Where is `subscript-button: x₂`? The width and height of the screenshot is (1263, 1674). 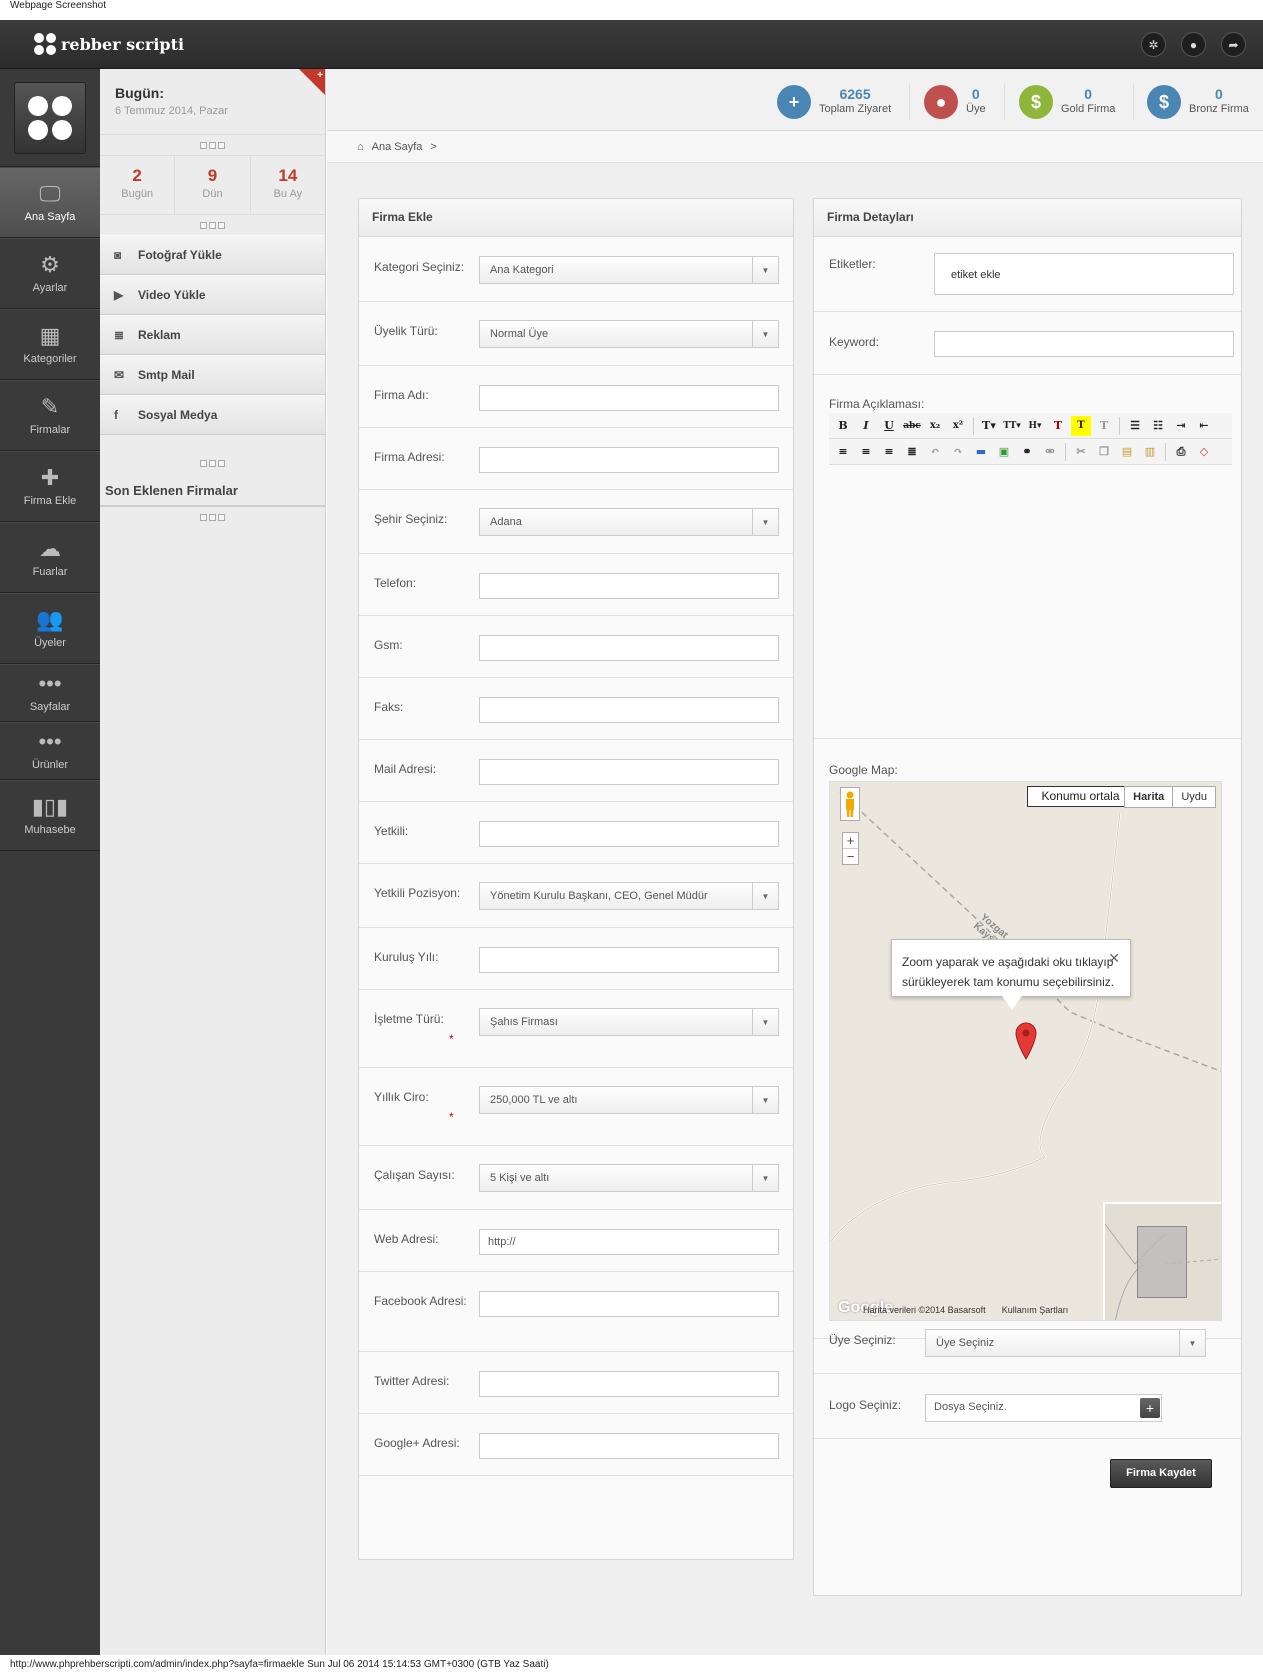
subscript-button: x₂ is located at coordinates (935, 426).